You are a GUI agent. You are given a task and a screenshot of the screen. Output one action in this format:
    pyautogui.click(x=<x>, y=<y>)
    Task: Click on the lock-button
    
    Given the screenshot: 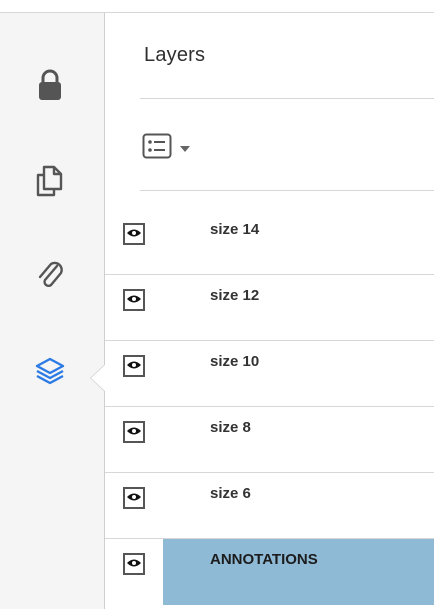 What is the action you would take?
    pyautogui.click(x=50, y=85)
    